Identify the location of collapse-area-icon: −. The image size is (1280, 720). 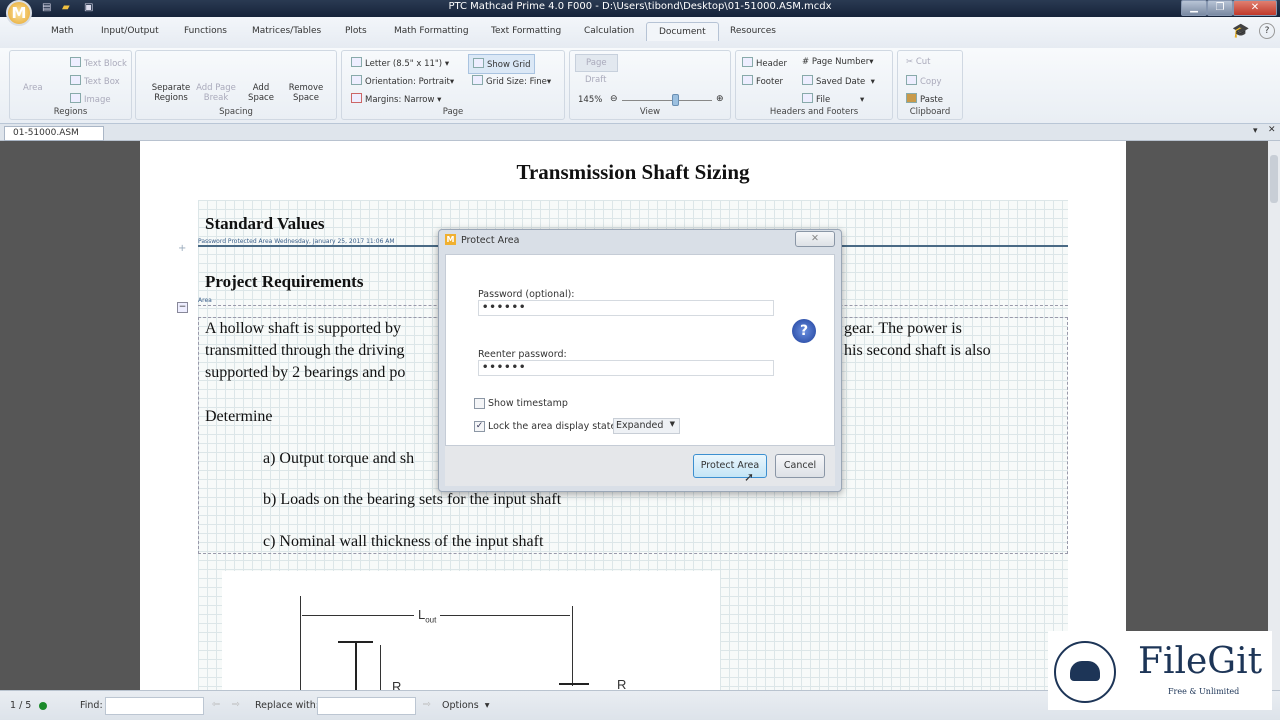
(182, 307).